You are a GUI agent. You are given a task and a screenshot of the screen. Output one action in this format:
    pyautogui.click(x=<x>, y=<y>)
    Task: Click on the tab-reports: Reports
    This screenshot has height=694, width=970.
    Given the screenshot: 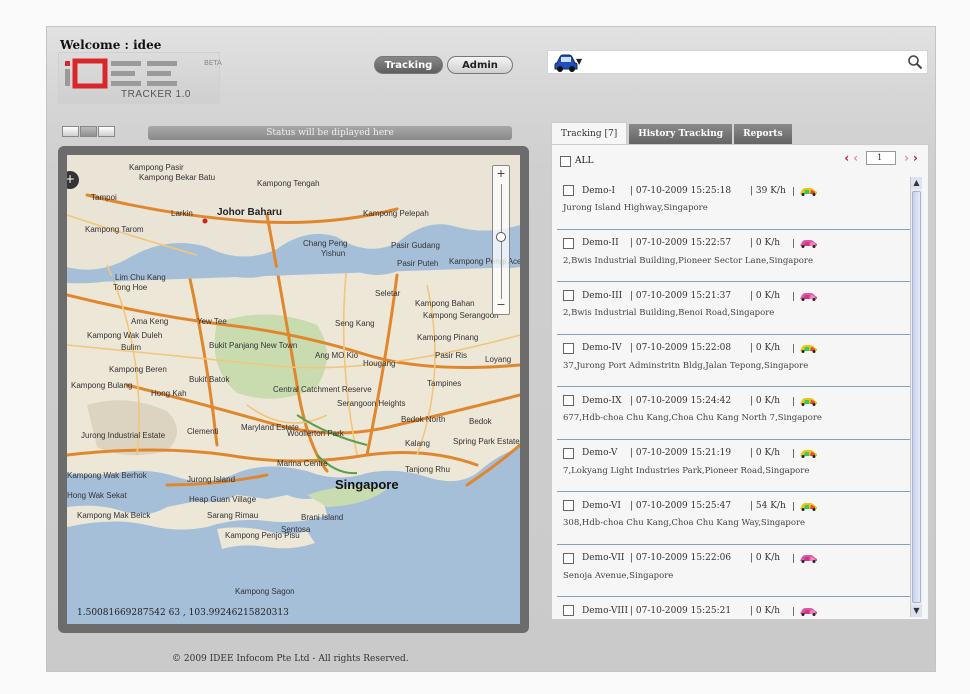 What is the action you would take?
    pyautogui.click(x=763, y=134)
    